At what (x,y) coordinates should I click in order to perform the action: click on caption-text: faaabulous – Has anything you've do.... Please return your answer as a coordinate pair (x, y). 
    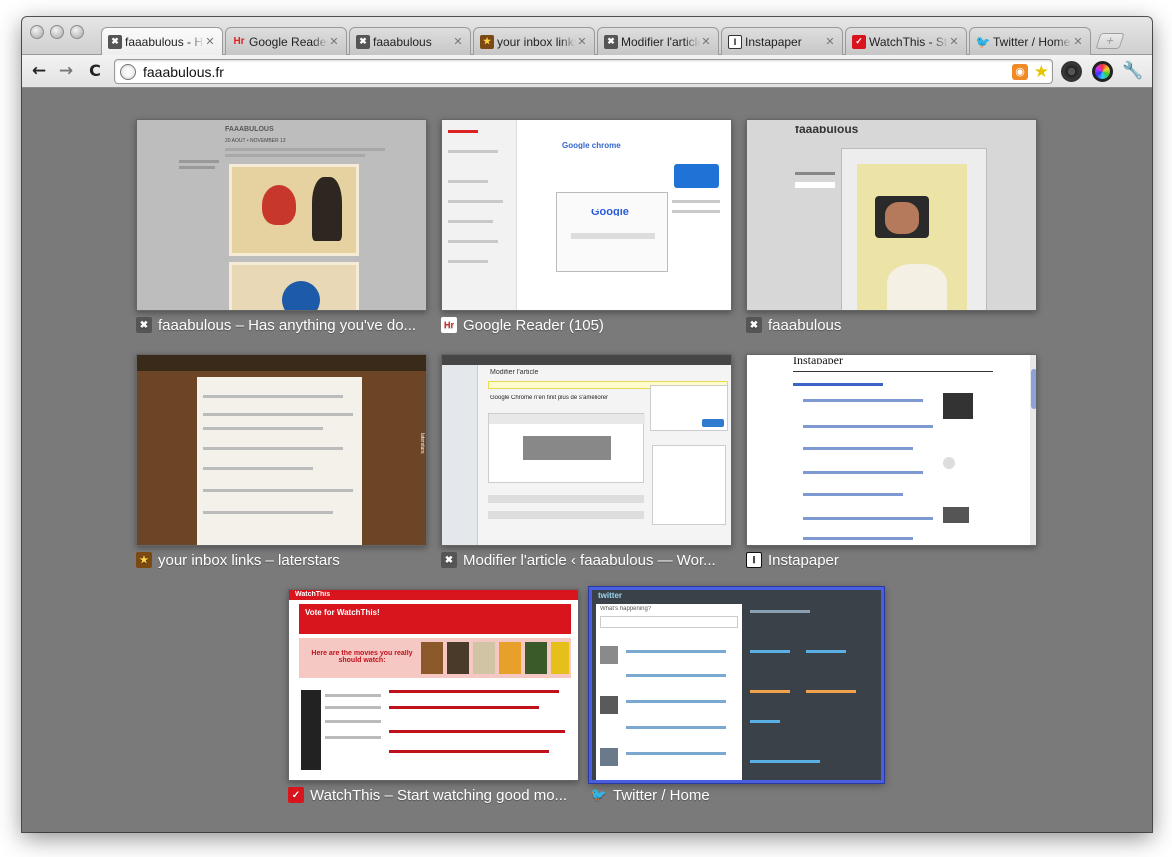
    Looking at the image, I should click on (287, 325).